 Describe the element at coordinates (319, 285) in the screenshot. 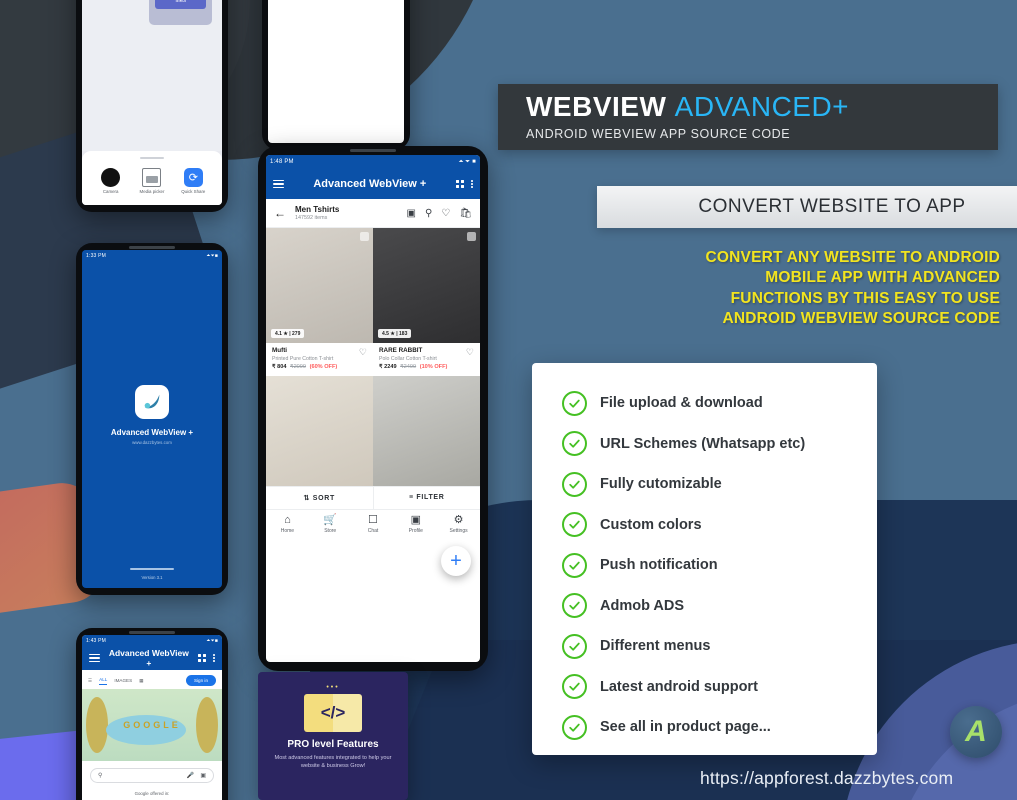

I see `product-image: 4.1 ★ | 279` at that location.